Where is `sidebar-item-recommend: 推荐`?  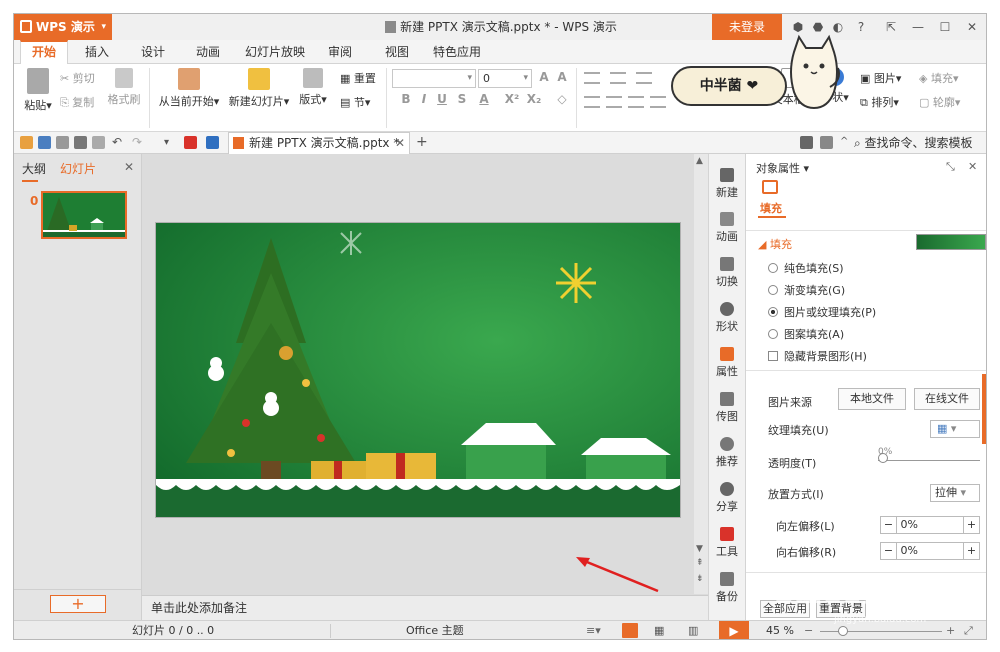
sidebar-item-recommend: 推荐 is located at coordinates (727, 453).